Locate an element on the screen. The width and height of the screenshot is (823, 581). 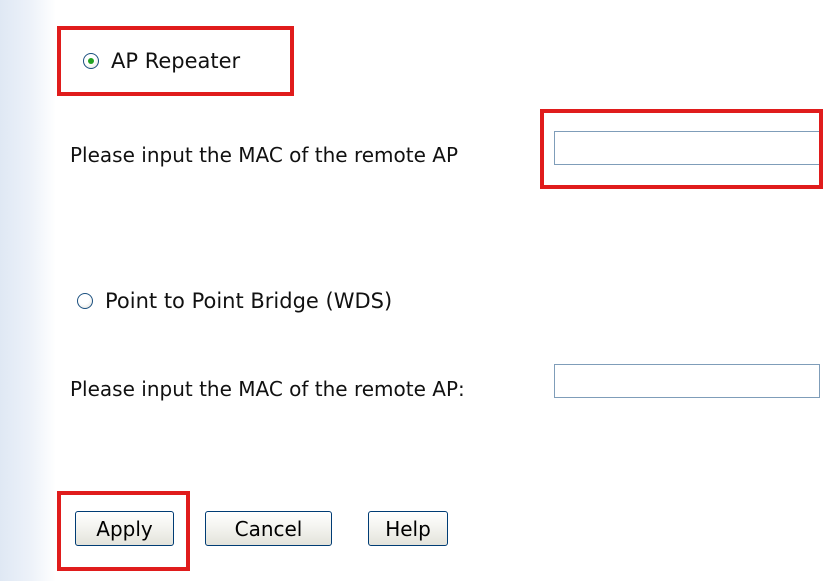
ap-repeater-mac-input is located at coordinates (688, 148).